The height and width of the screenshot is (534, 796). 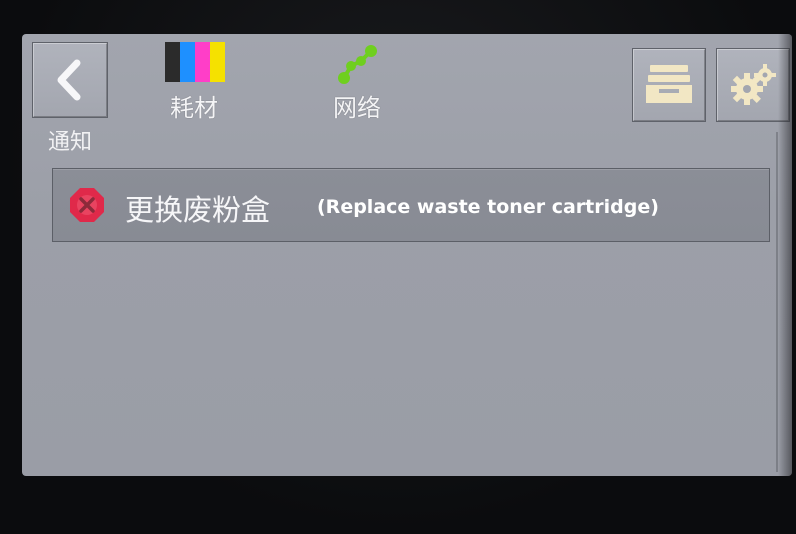 What do you see at coordinates (195, 62) in the screenshot?
I see `color-toner-icon` at bounding box center [195, 62].